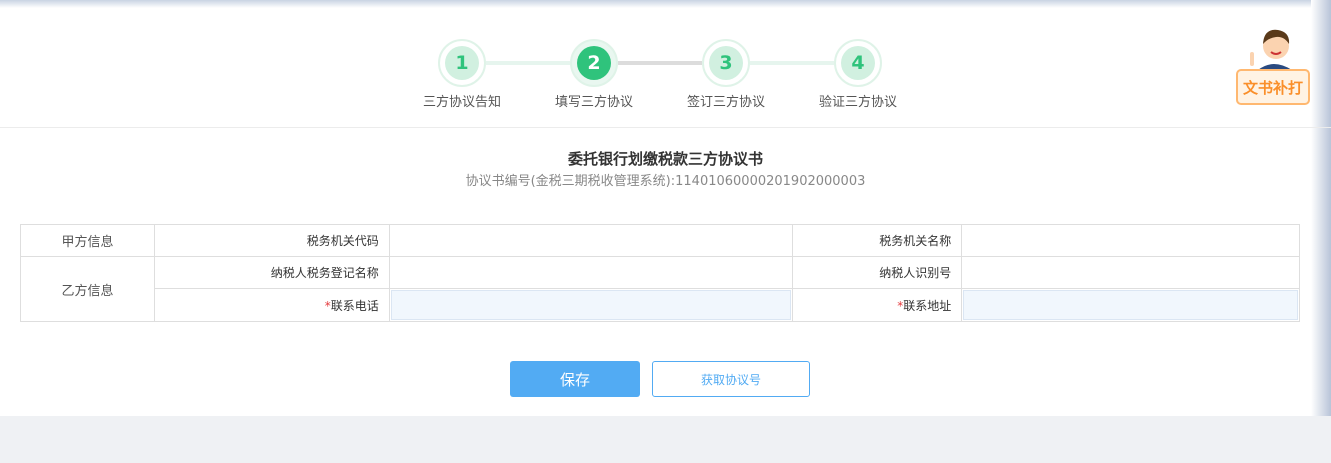 The width and height of the screenshot is (1331, 463). What do you see at coordinates (725, 102) in the screenshot?
I see `step-label: 签订三方协议` at bounding box center [725, 102].